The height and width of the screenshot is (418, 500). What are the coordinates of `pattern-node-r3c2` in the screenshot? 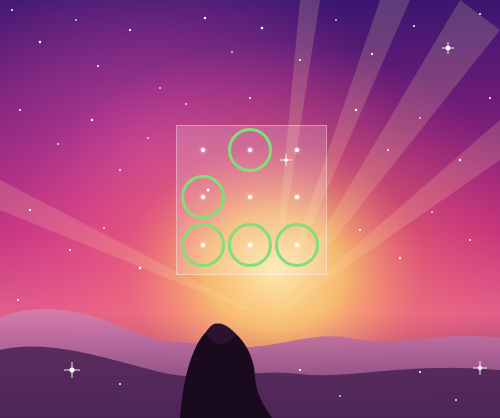 It's located at (250, 245).